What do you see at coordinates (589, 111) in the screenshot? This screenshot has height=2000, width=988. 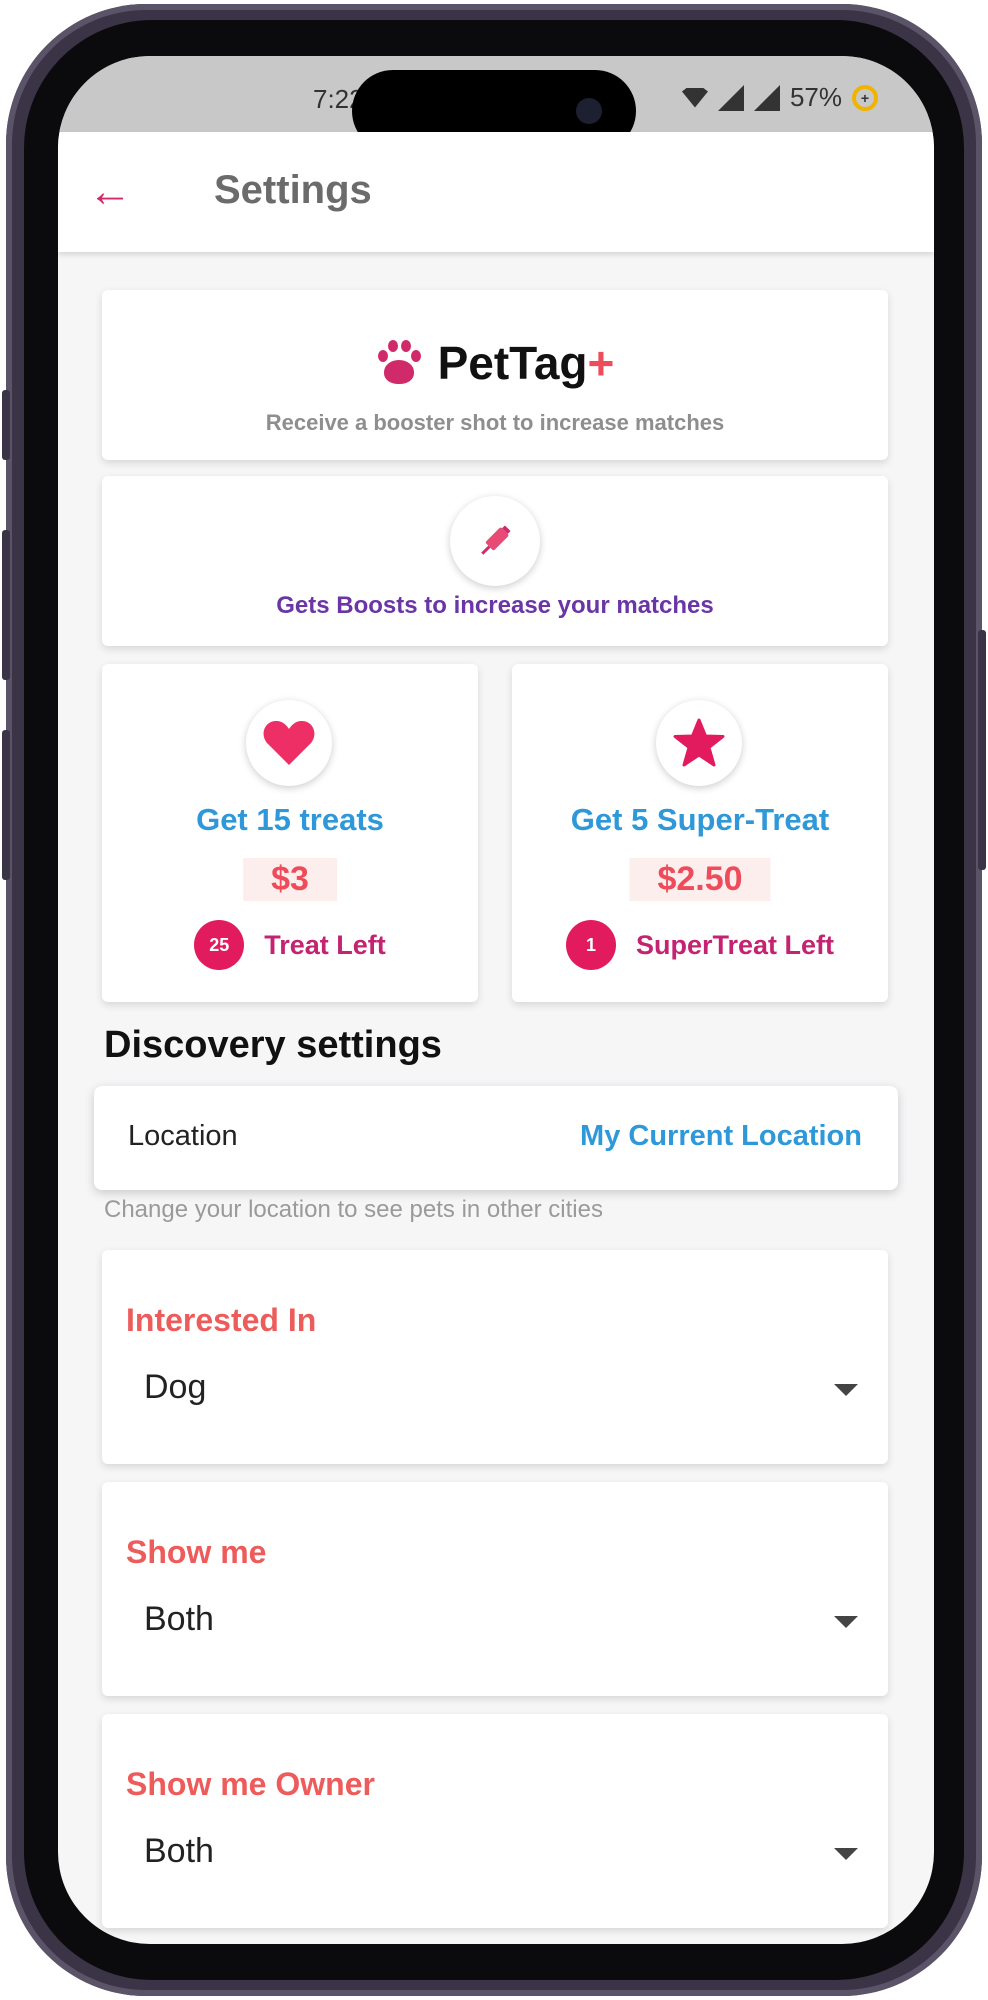 I see `camera-icon` at bounding box center [589, 111].